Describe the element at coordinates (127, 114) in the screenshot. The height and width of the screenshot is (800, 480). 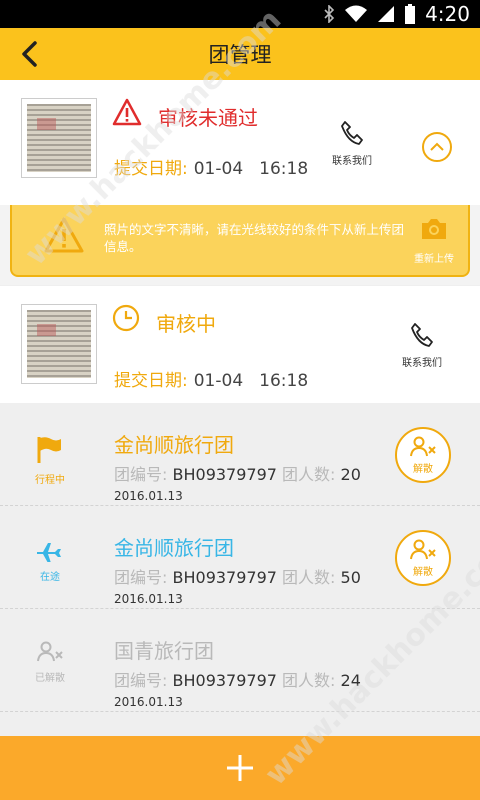
I see `warning-icon` at that location.